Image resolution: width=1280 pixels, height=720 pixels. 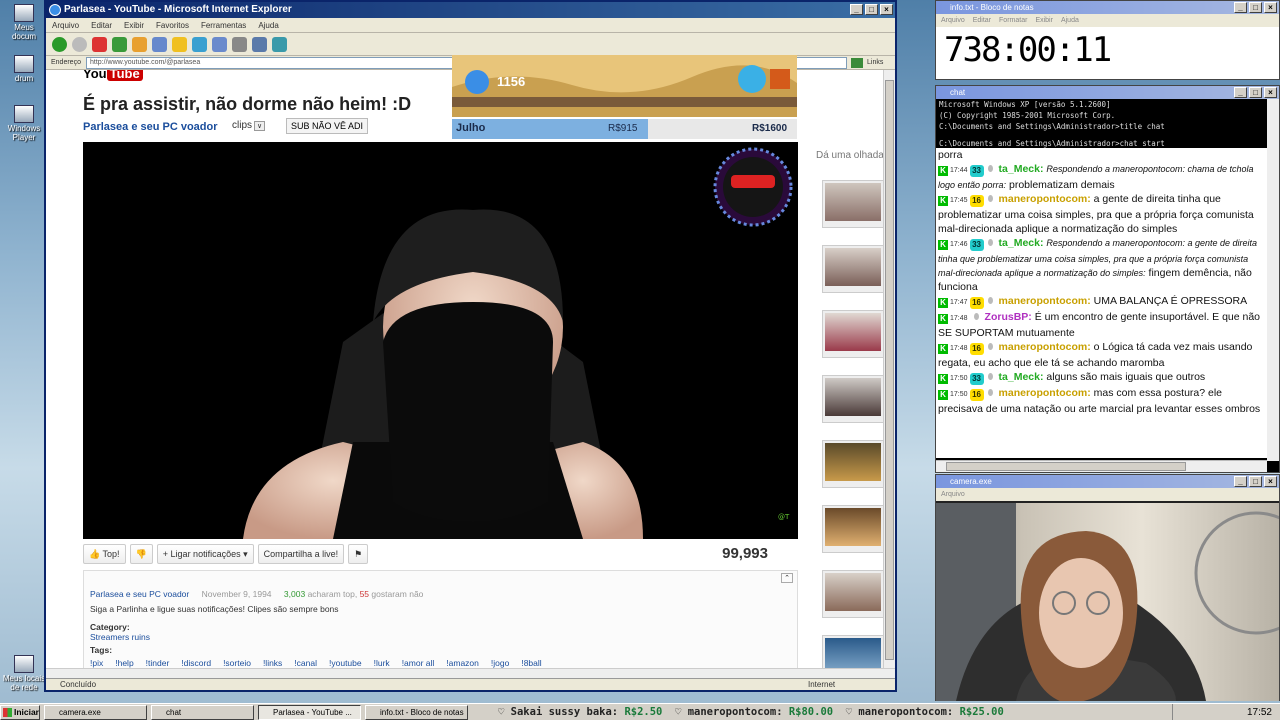 I want to click on dislike-button: 👎, so click(x=141, y=554).